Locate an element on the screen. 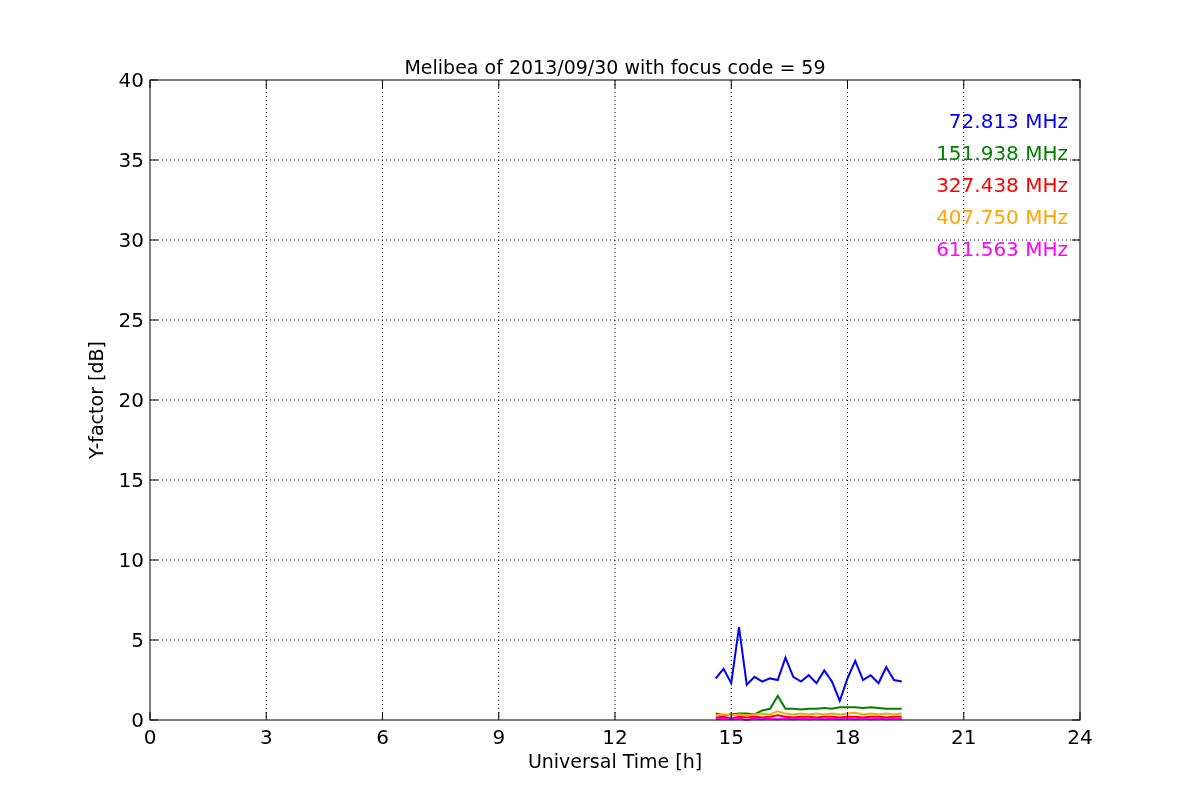 The image size is (1200, 800). legend-label: 151.938 MHz is located at coordinates (1002, 153).